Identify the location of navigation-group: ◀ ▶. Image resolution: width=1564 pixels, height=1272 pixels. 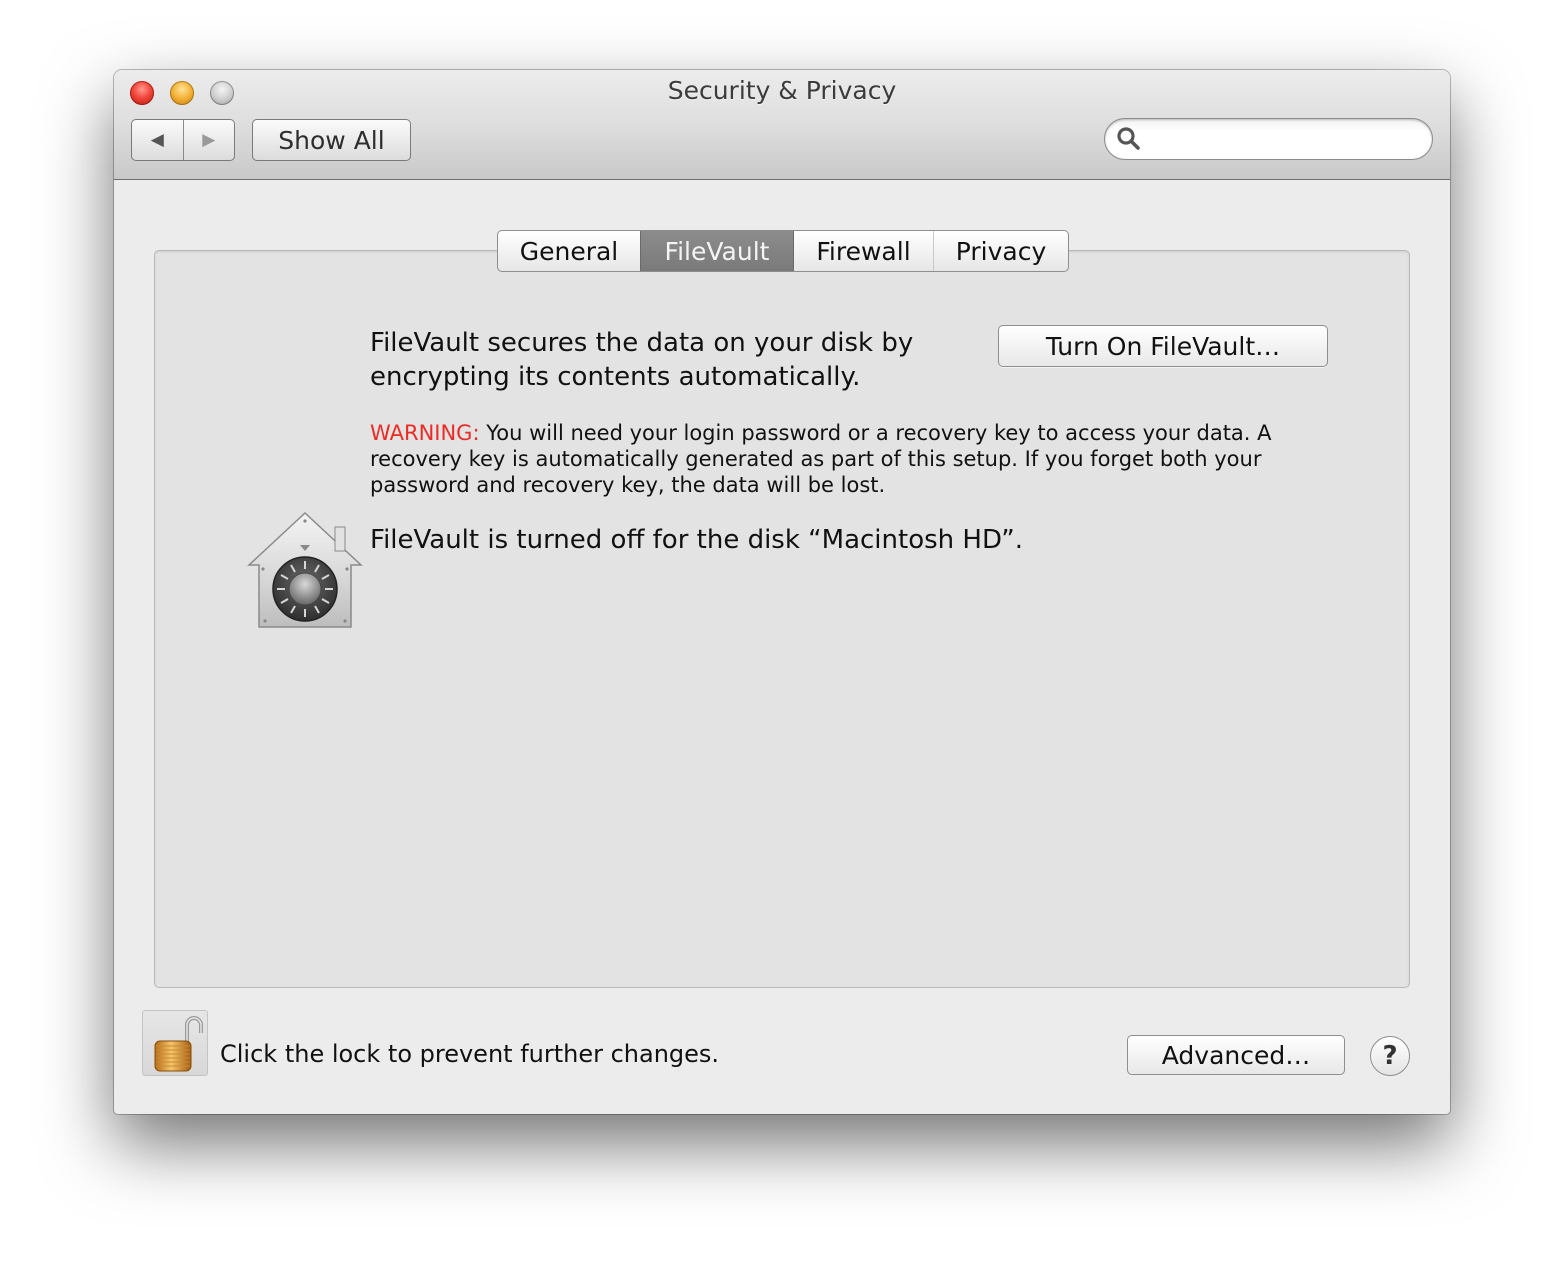
(183, 140).